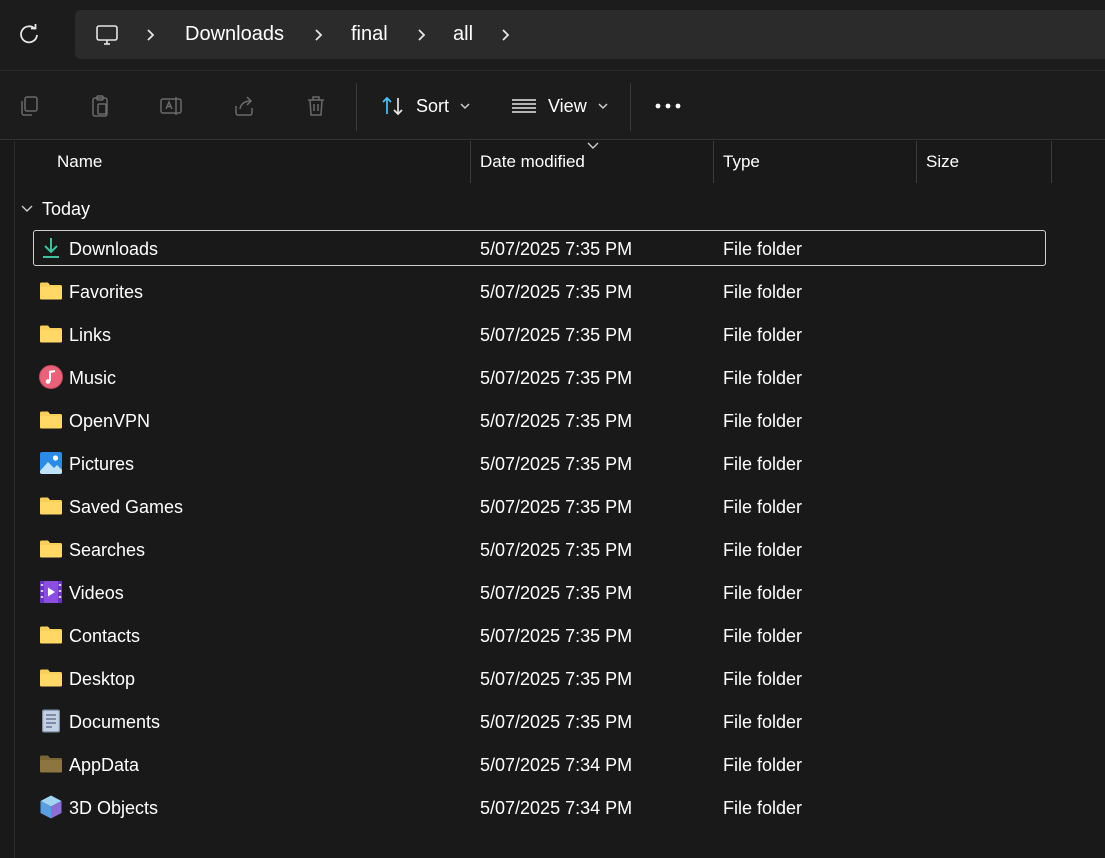 This screenshot has height=858, width=1105. I want to click on group-header-today: Today, so click(55, 209).